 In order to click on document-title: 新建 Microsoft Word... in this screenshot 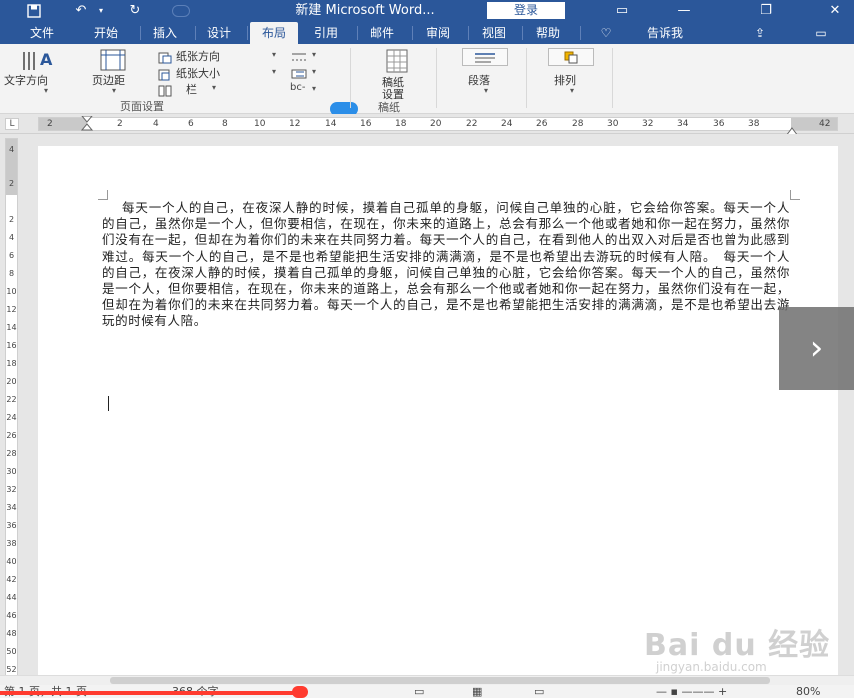, I will do `click(365, 10)`.